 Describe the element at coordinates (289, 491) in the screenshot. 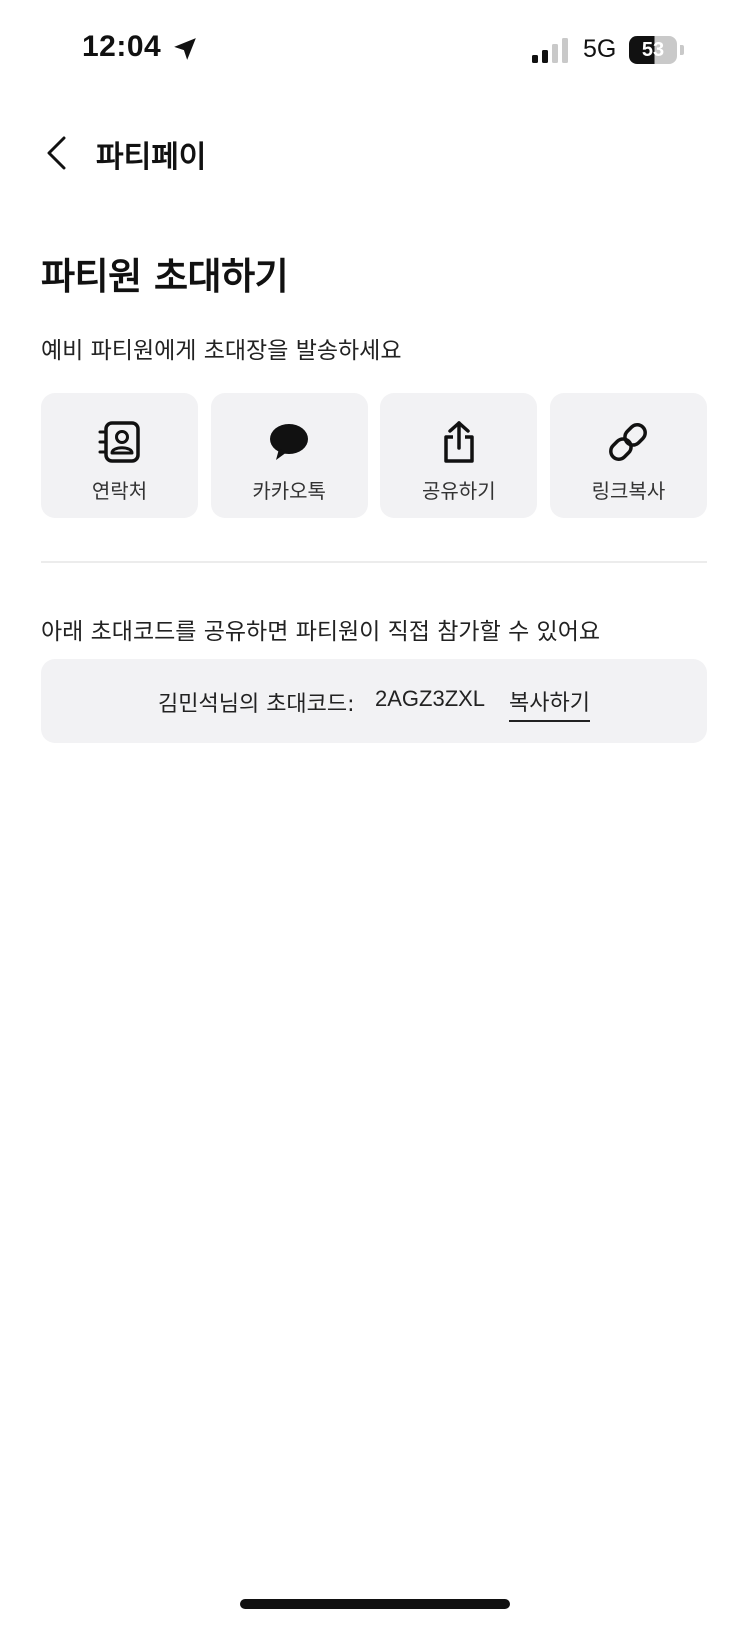

I see `share-option-label: 카카오톡` at that location.